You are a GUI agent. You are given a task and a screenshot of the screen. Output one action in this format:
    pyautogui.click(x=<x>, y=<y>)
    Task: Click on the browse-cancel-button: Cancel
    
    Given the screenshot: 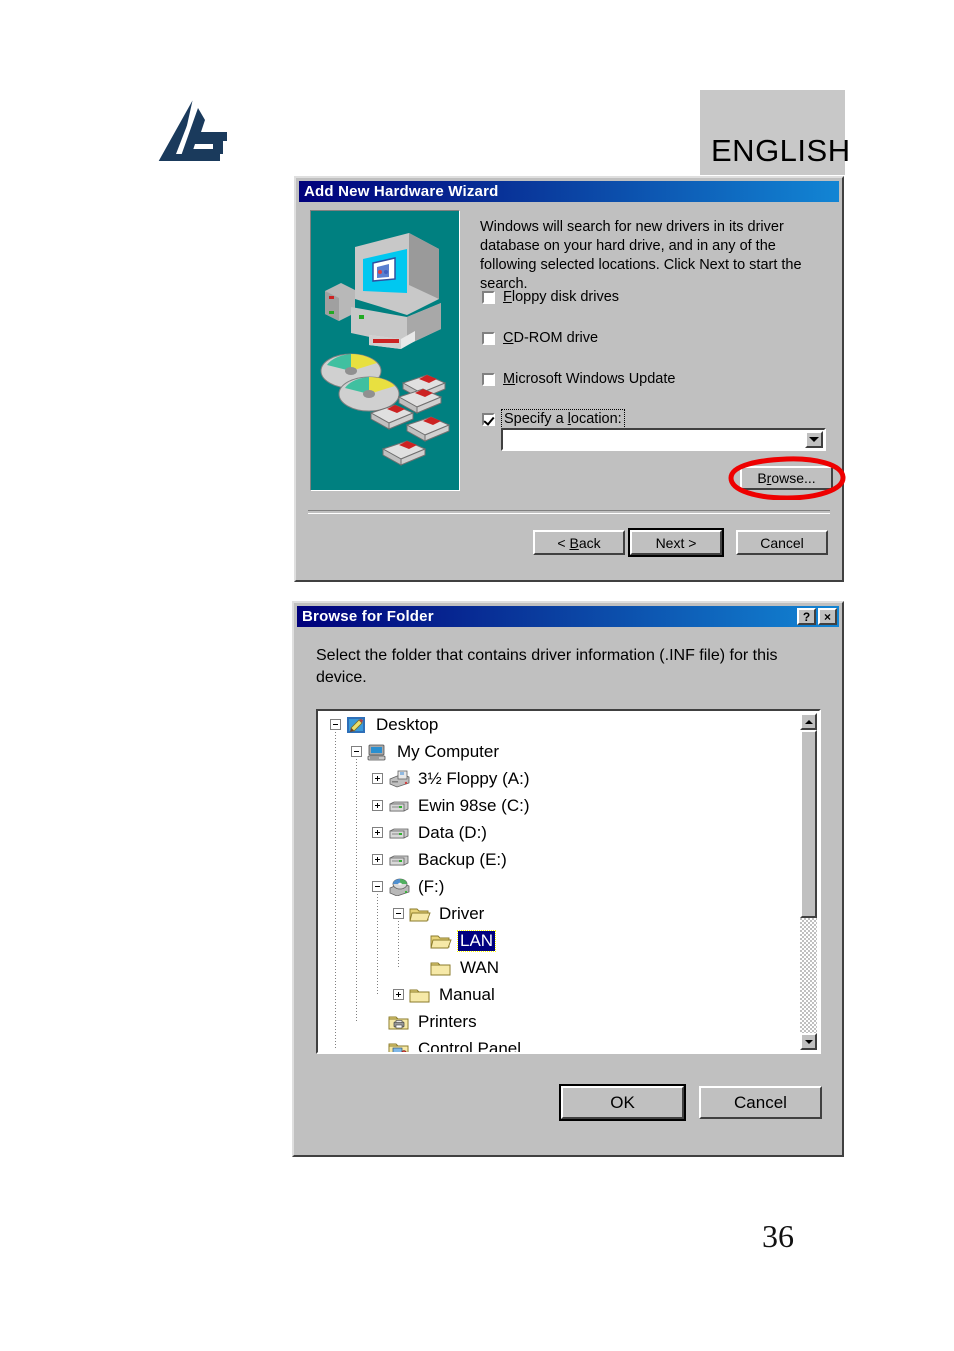 What is the action you would take?
    pyautogui.click(x=760, y=1102)
    